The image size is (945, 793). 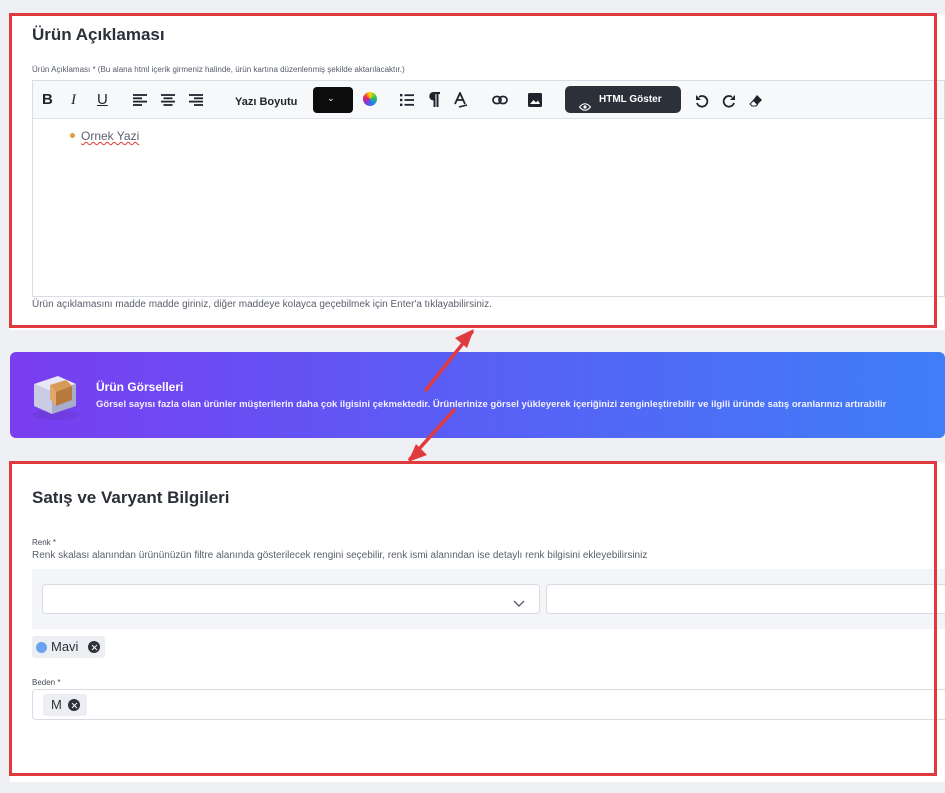 I want to click on color-scale-select, so click(x=291, y=599).